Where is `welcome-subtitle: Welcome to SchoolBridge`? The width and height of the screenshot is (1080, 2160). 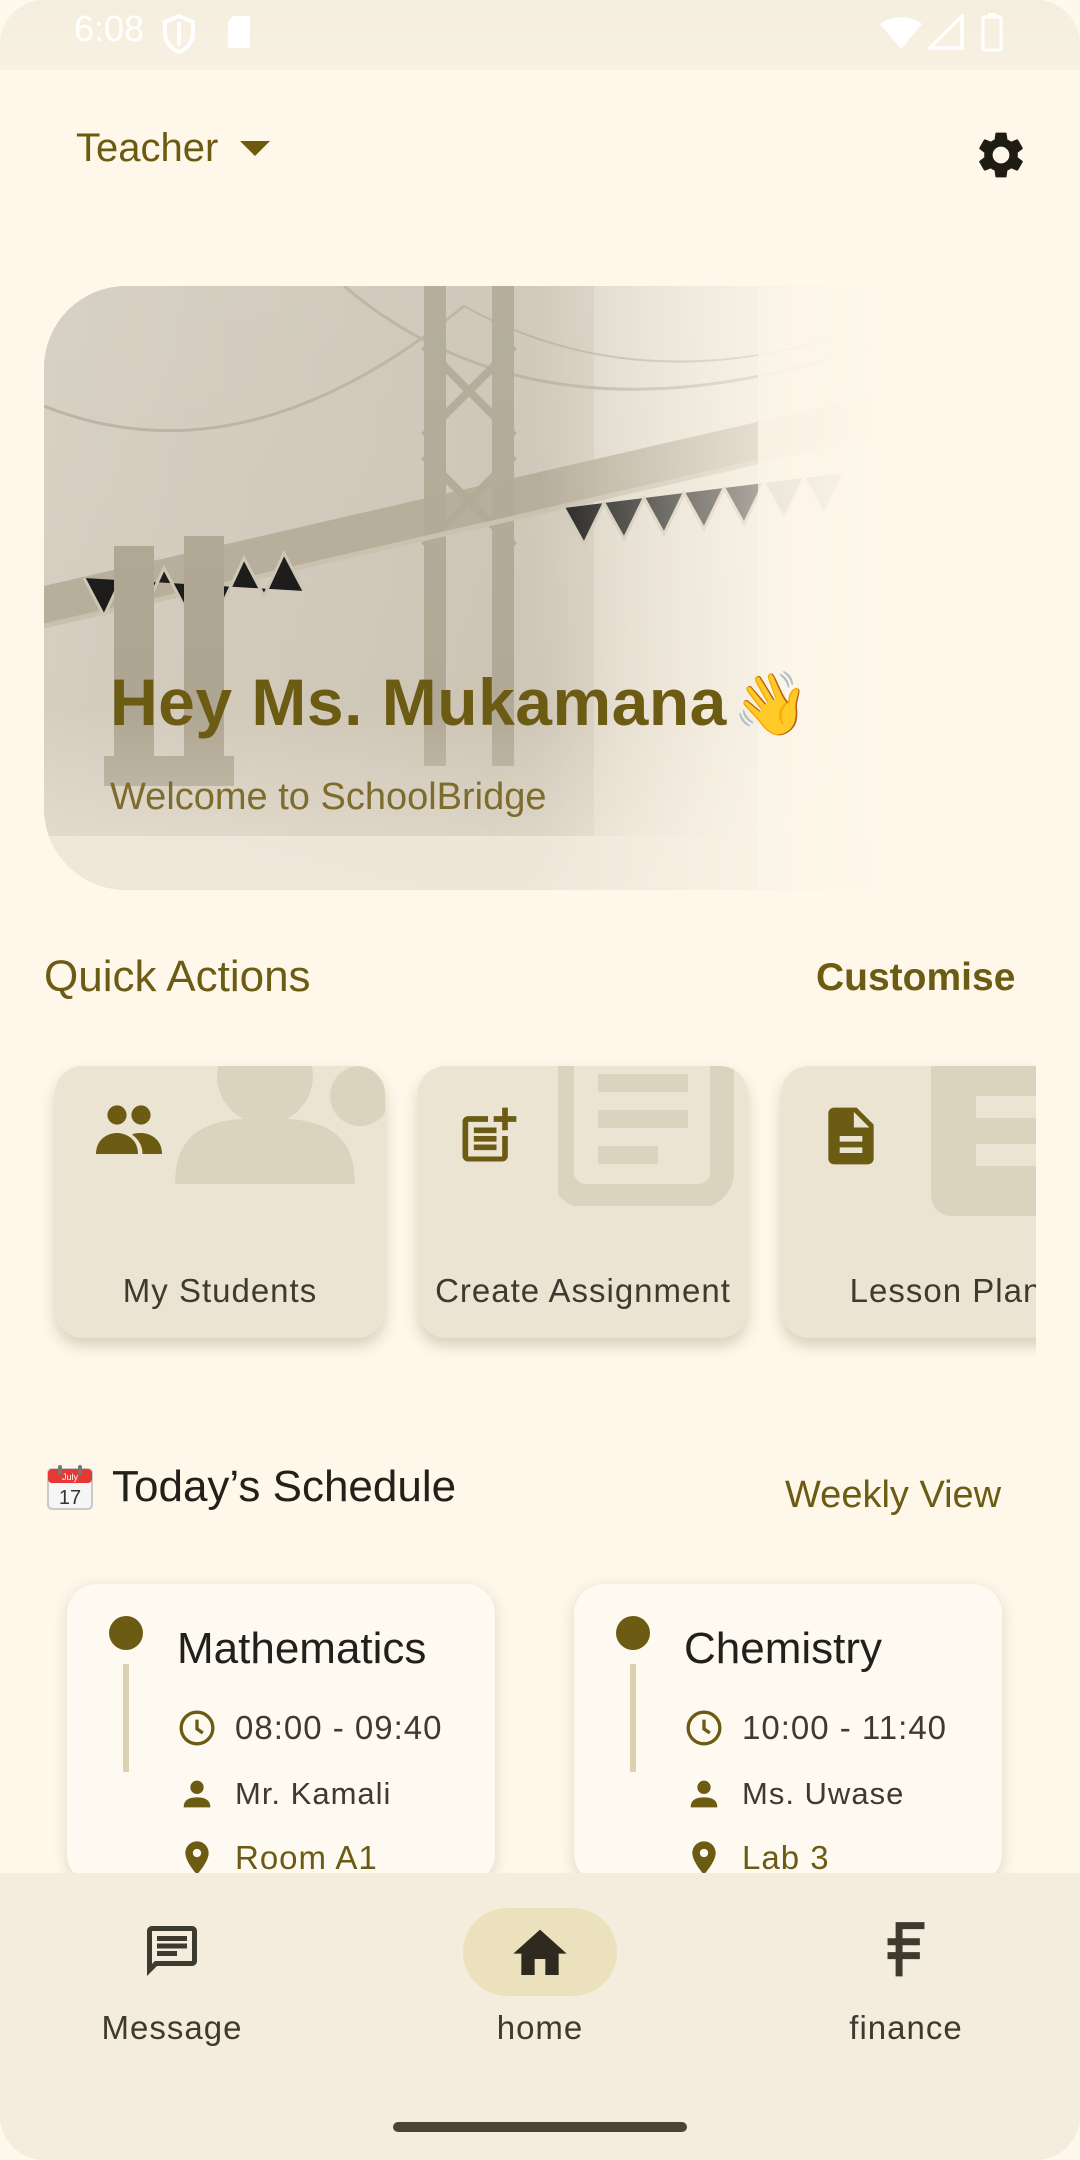
welcome-subtitle: Welcome to SchoolBridge is located at coordinates (328, 797).